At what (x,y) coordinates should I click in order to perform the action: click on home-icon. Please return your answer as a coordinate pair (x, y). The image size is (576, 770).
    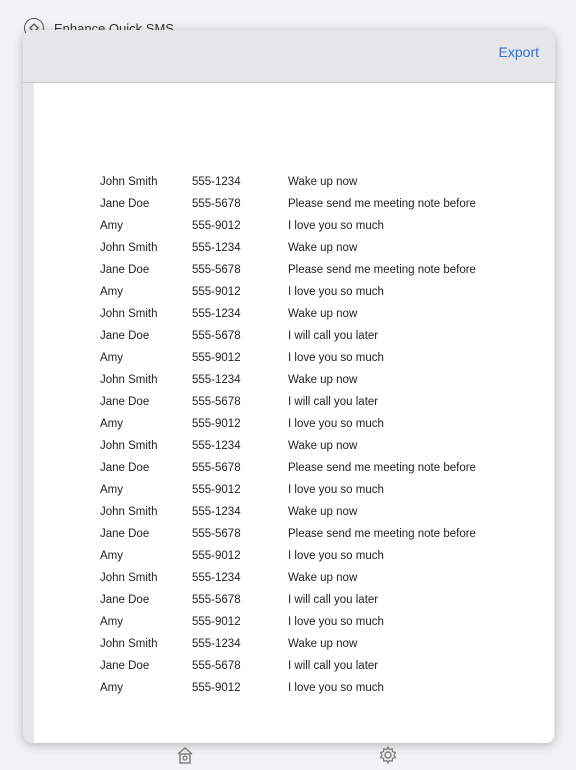
    Looking at the image, I should click on (185, 755).